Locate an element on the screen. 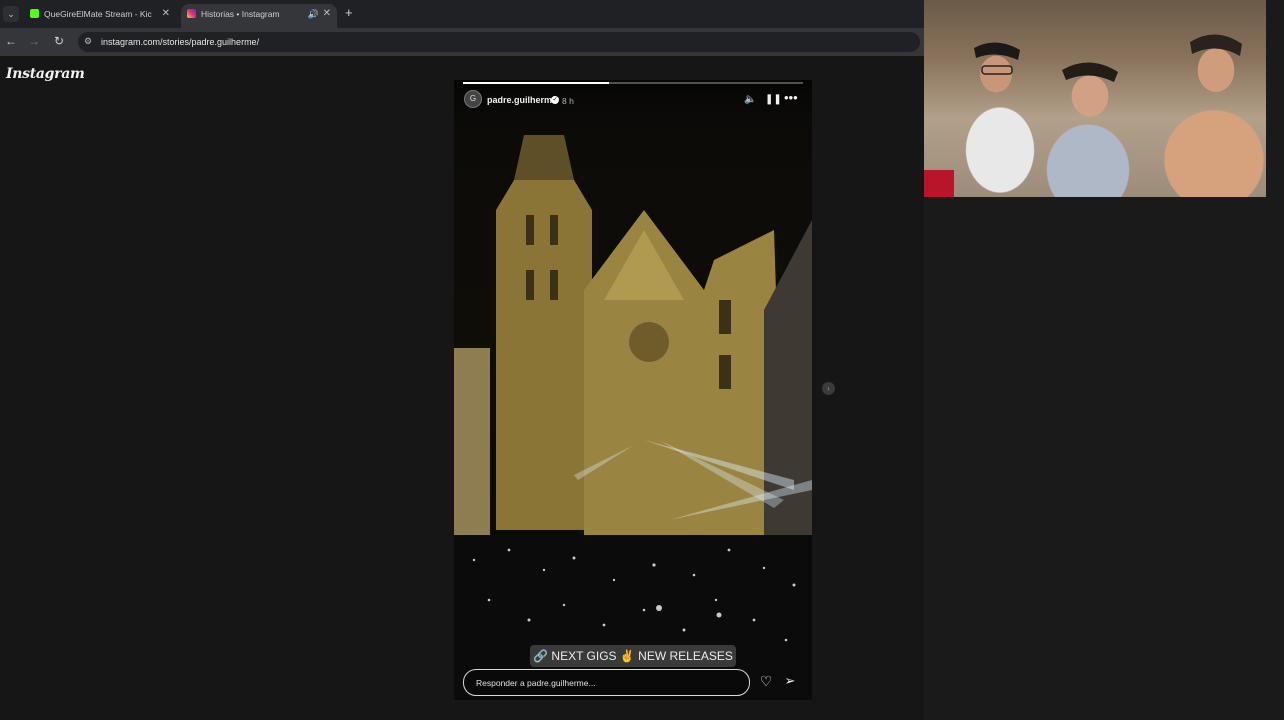 The height and width of the screenshot is (720, 1284). forward-arrow-icon: → is located at coordinates (34, 41).